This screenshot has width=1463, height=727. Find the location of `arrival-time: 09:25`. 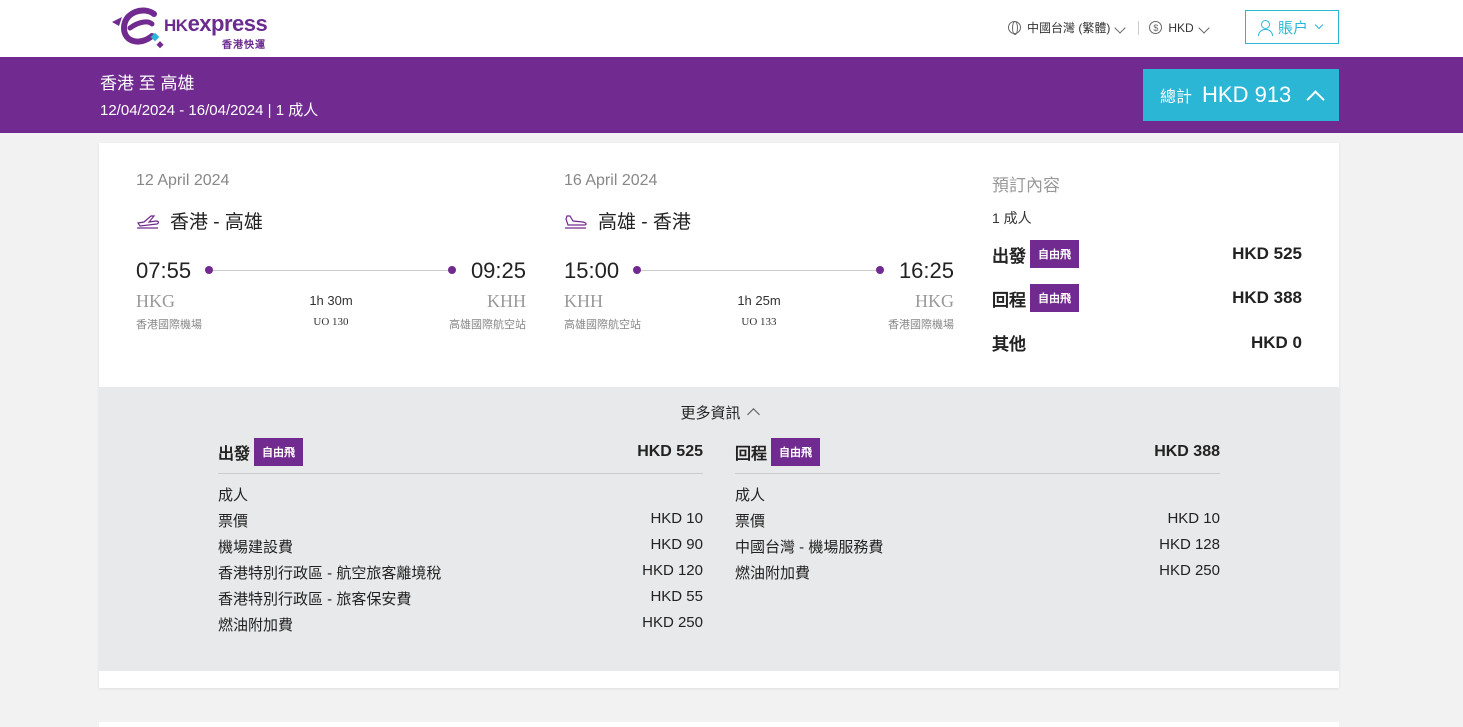

arrival-time: 09:25 is located at coordinates (498, 270).